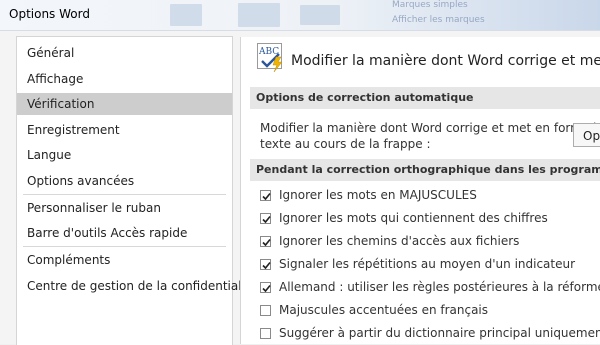  I want to click on nav-item-advanced: Options avancées, so click(124, 181).